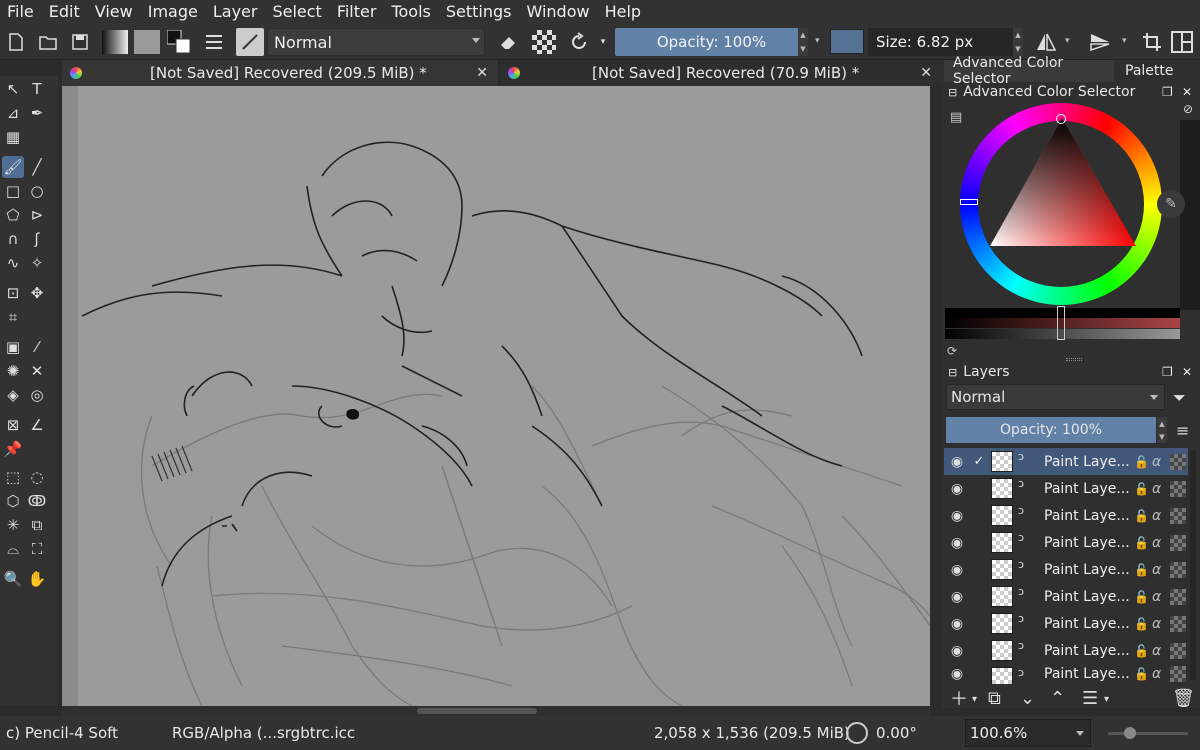 This screenshot has height=750, width=1200. Describe the element at coordinates (1130, 733) in the screenshot. I see `zoom-slider-knob` at that location.